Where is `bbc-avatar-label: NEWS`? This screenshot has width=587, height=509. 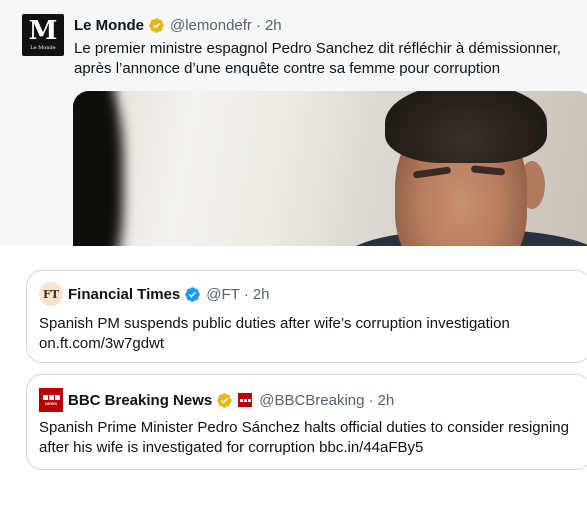 bbc-avatar-label: NEWS is located at coordinates (51, 403).